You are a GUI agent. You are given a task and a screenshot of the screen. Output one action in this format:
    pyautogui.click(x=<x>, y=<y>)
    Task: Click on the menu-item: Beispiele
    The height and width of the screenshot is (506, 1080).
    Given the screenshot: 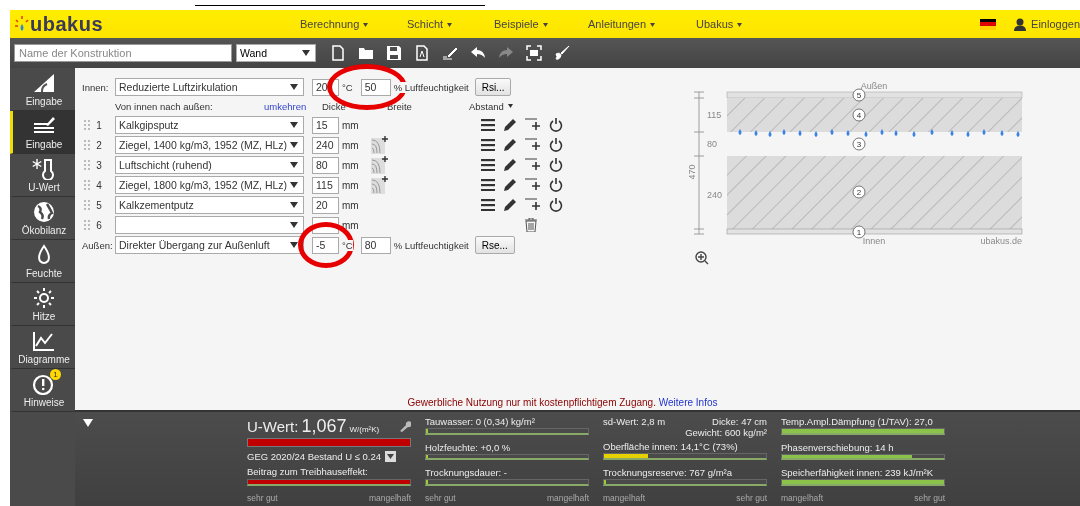 What is the action you would take?
    pyautogui.click(x=516, y=24)
    